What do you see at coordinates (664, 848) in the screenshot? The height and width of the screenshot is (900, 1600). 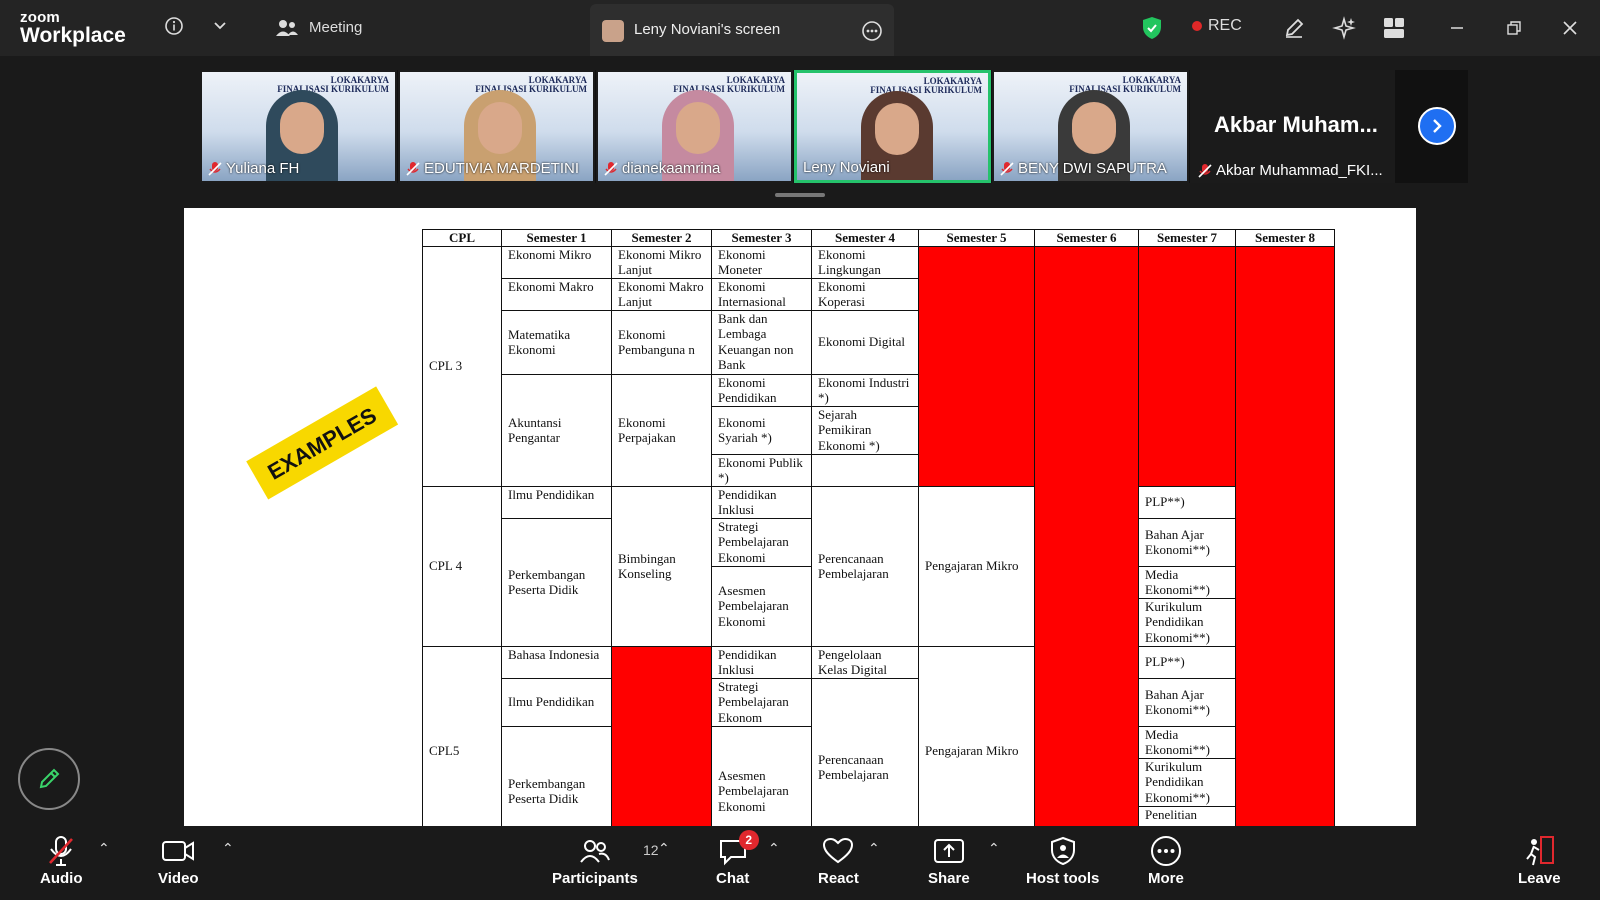 I see `participants-options-caret: ⌃` at bounding box center [664, 848].